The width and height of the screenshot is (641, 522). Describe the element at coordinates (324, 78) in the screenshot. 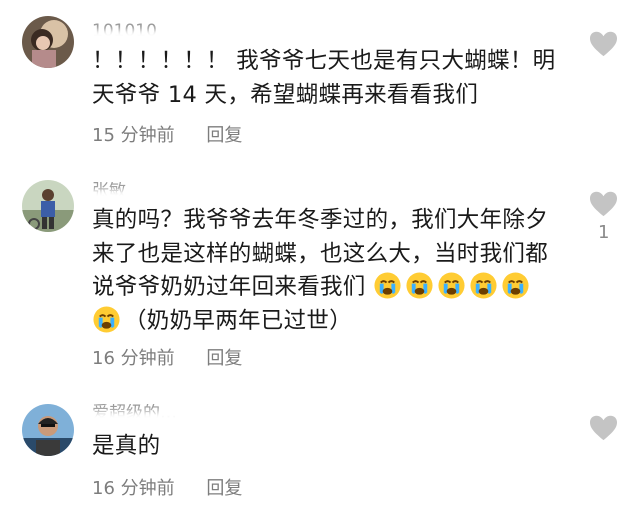

I see `comment-text: ！！！！！！ 我爷爷七天也是有只大蝴蝶！明天爷爷 14 天，希望蝴蝶再来看看我们` at that location.